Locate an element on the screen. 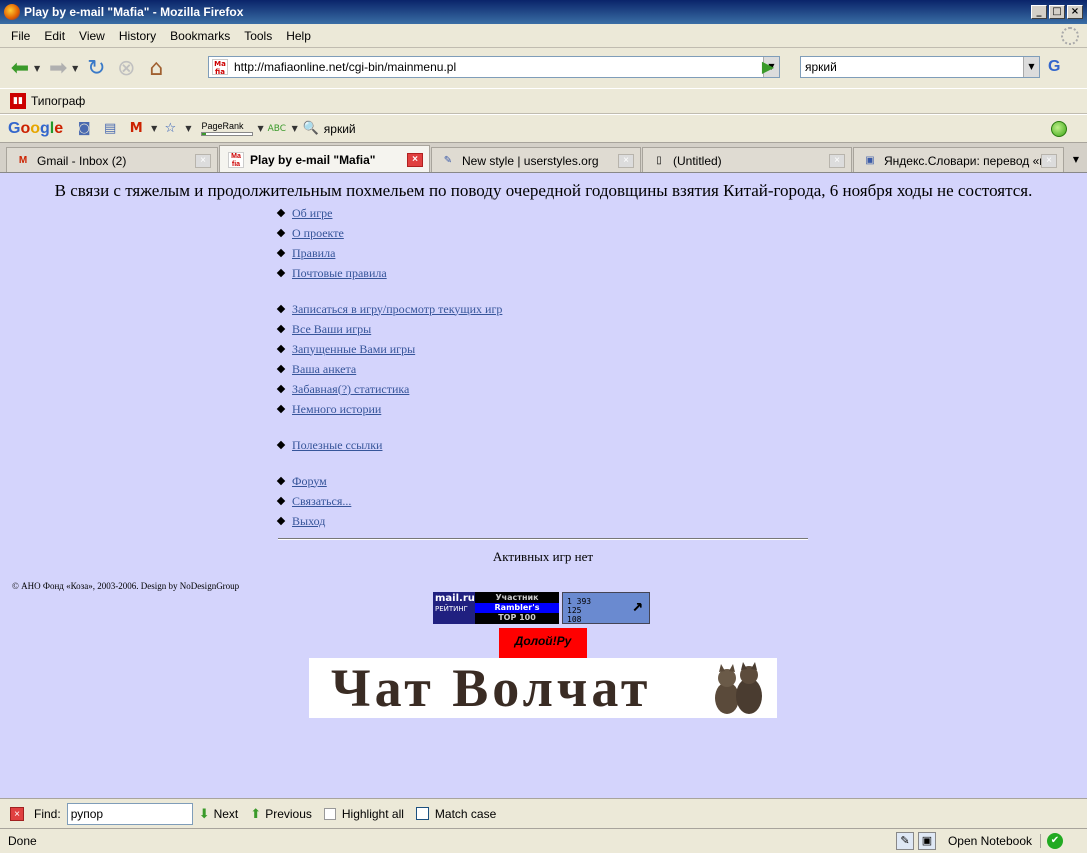 Image resolution: width=1087 pixels, height=853 pixels. menu-bookmarks: Bookmarks is located at coordinates (200, 36).